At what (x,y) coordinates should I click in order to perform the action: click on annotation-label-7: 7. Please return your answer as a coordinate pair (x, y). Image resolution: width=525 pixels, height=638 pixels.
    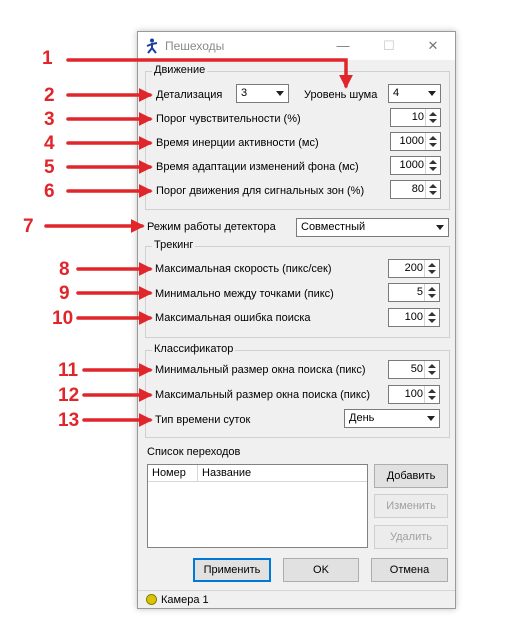
    Looking at the image, I should click on (28, 226).